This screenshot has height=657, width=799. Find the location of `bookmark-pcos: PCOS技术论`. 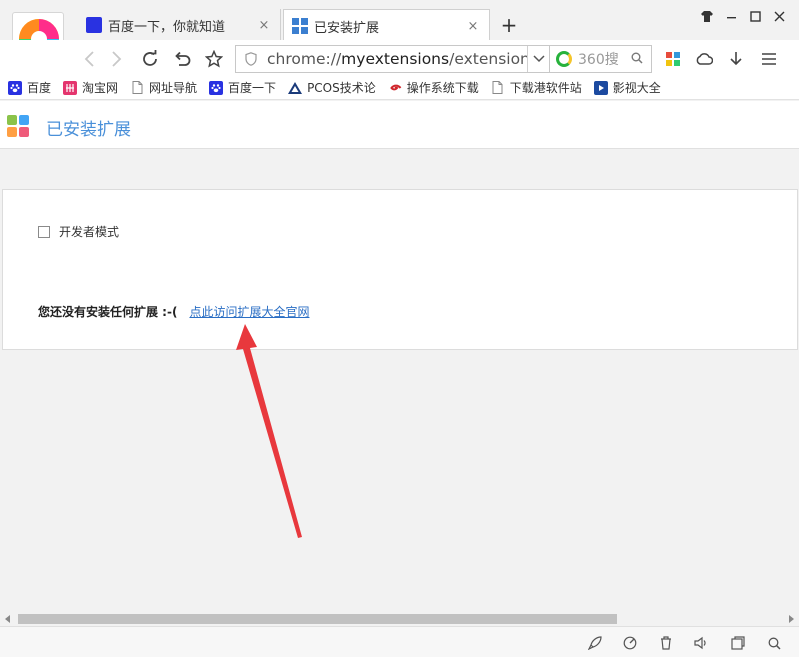

bookmark-pcos: PCOS技术论 is located at coordinates (332, 87).